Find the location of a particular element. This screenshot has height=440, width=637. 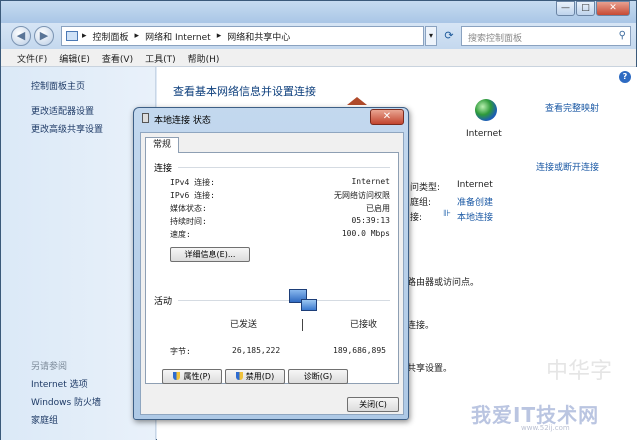

network-adapter-icon: ⊪ is located at coordinates (447, 214).